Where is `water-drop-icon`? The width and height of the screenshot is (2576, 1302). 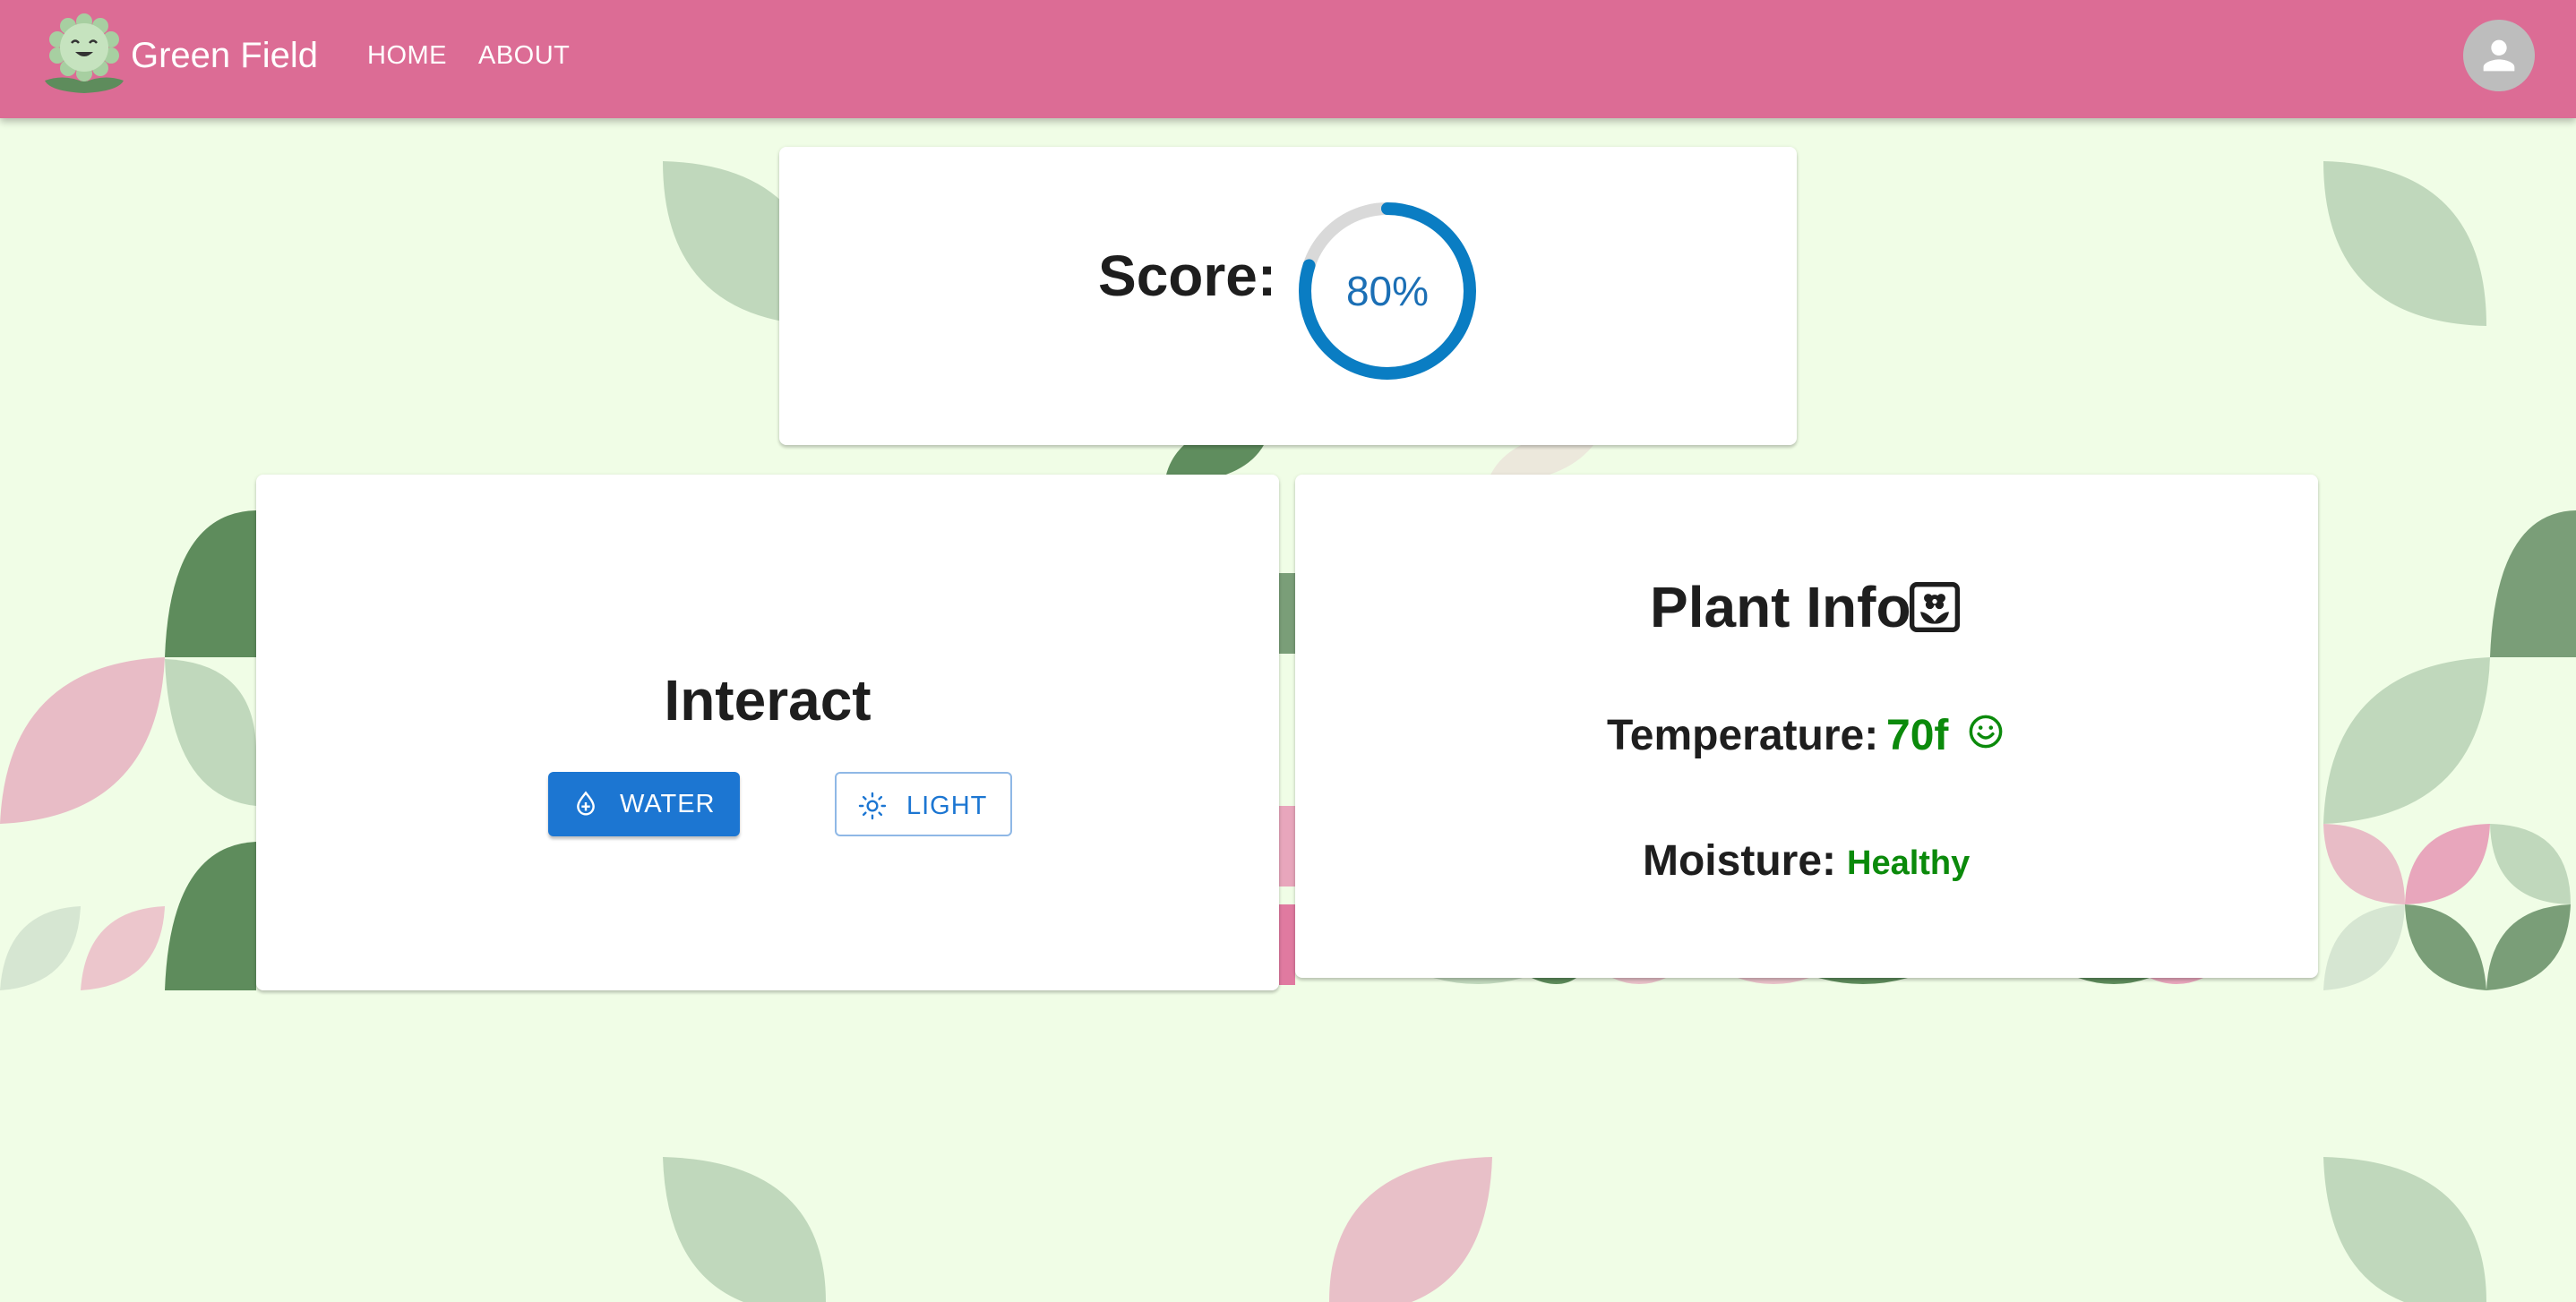 water-drop-icon is located at coordinates (586, 803).